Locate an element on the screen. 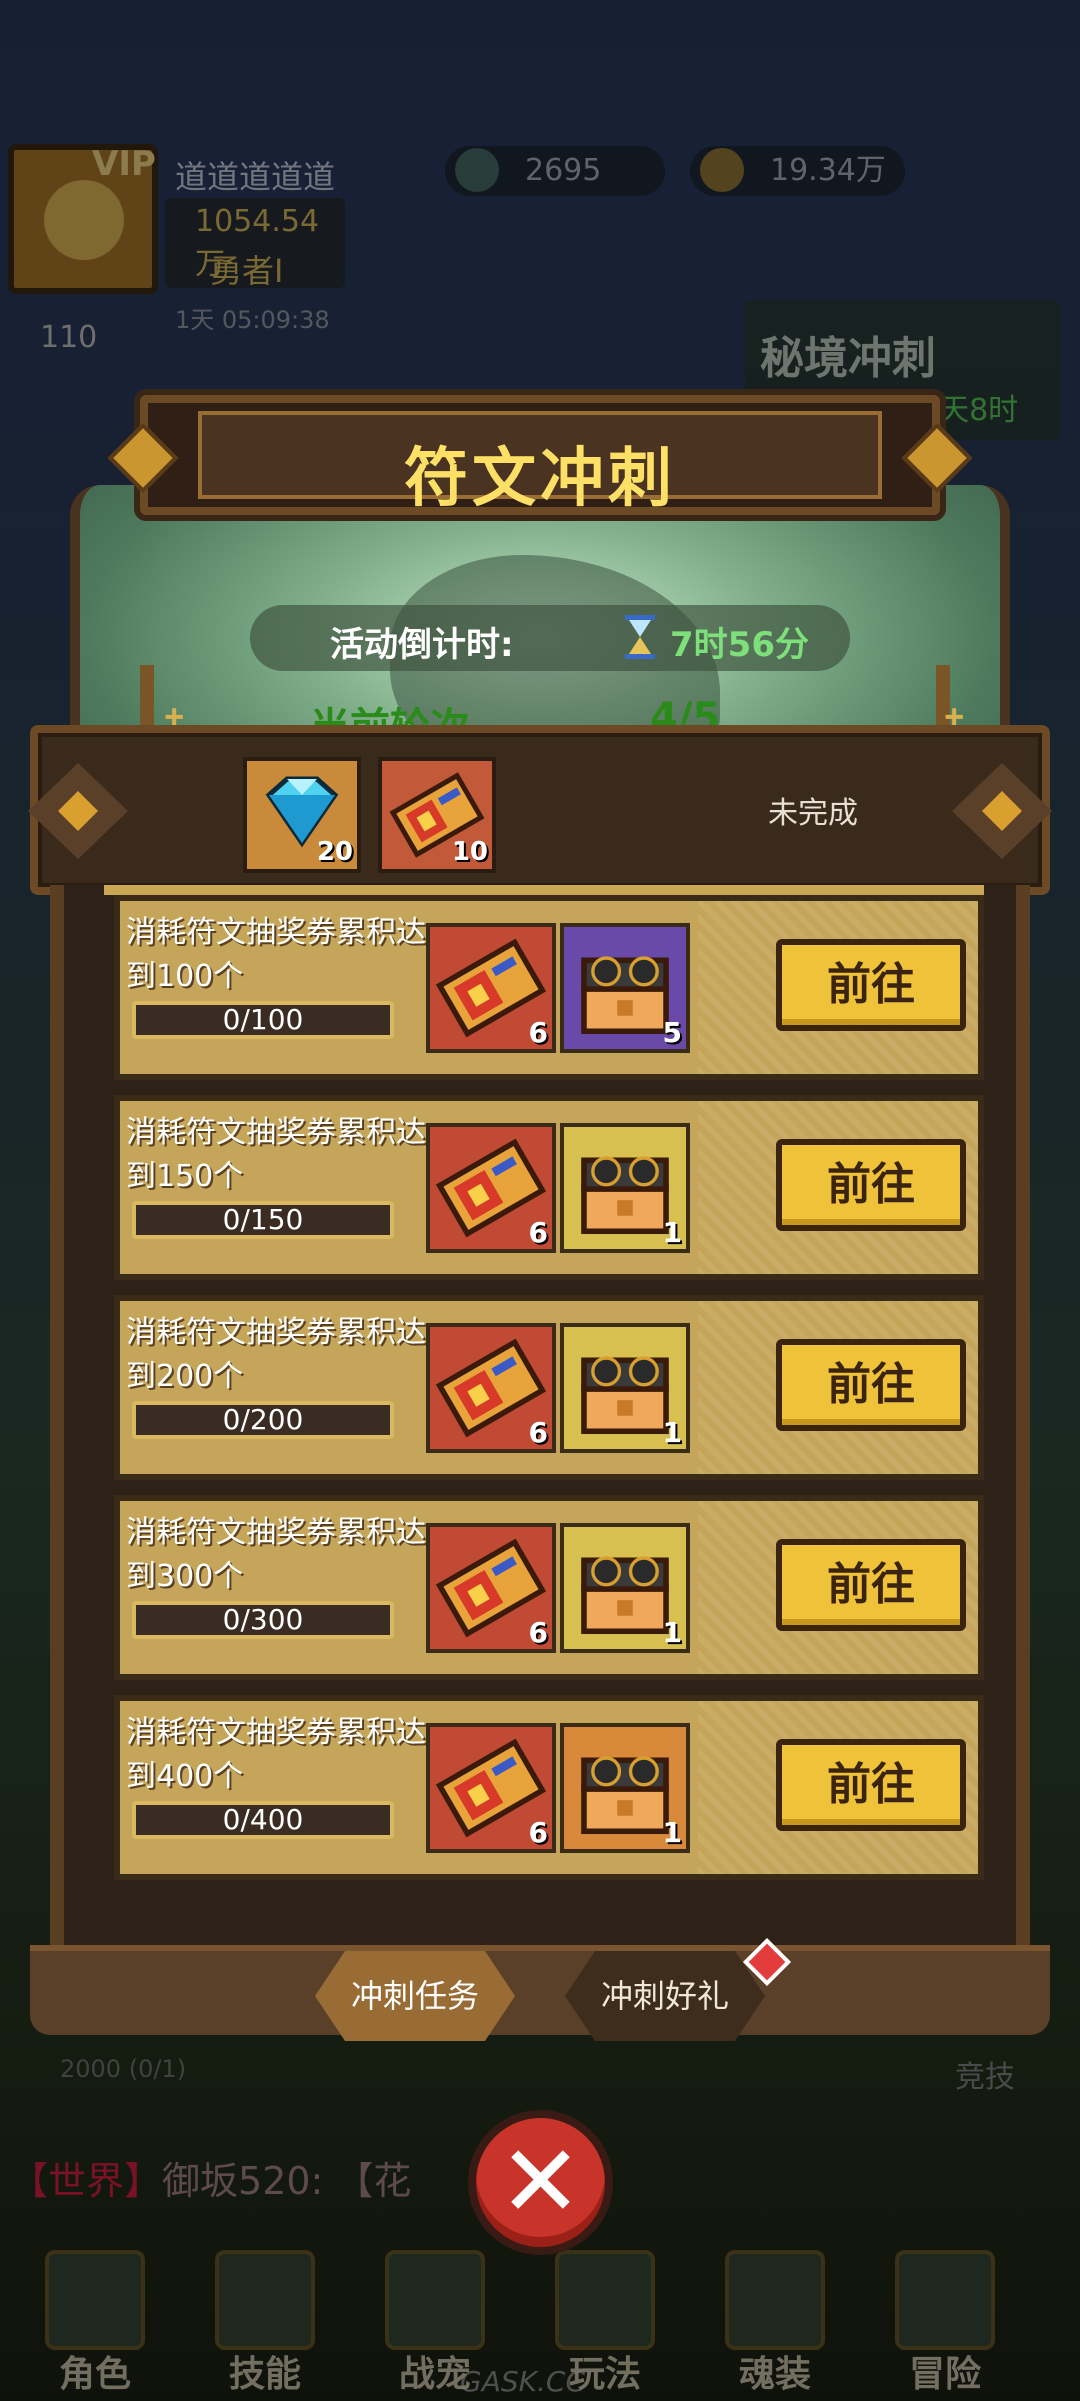 The height and width of the screenshot is (2401, 1080). close-button: ✕ is located at coordinates (540, 2182).